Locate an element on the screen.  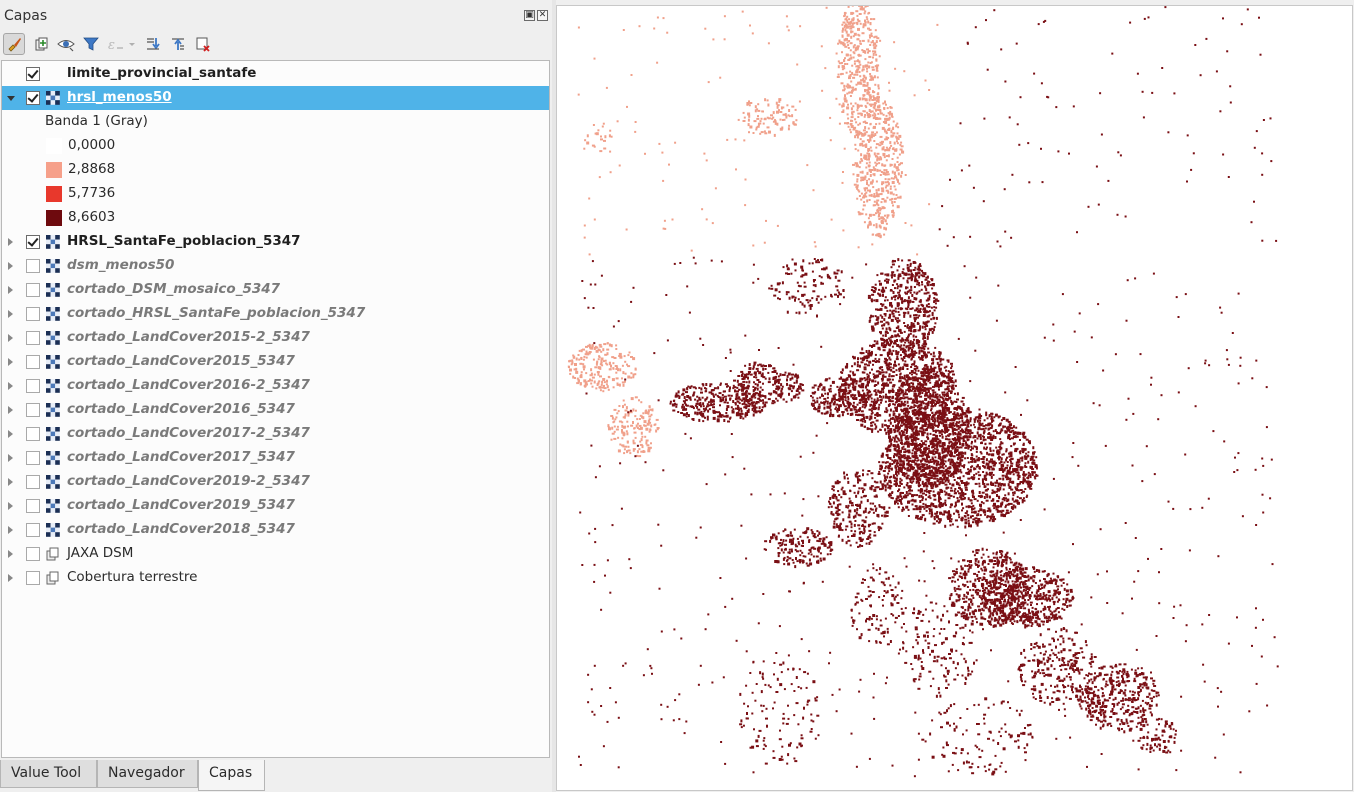
layer-row: cortado_LandCover2019_5347 is located at coordinates (275, 506).